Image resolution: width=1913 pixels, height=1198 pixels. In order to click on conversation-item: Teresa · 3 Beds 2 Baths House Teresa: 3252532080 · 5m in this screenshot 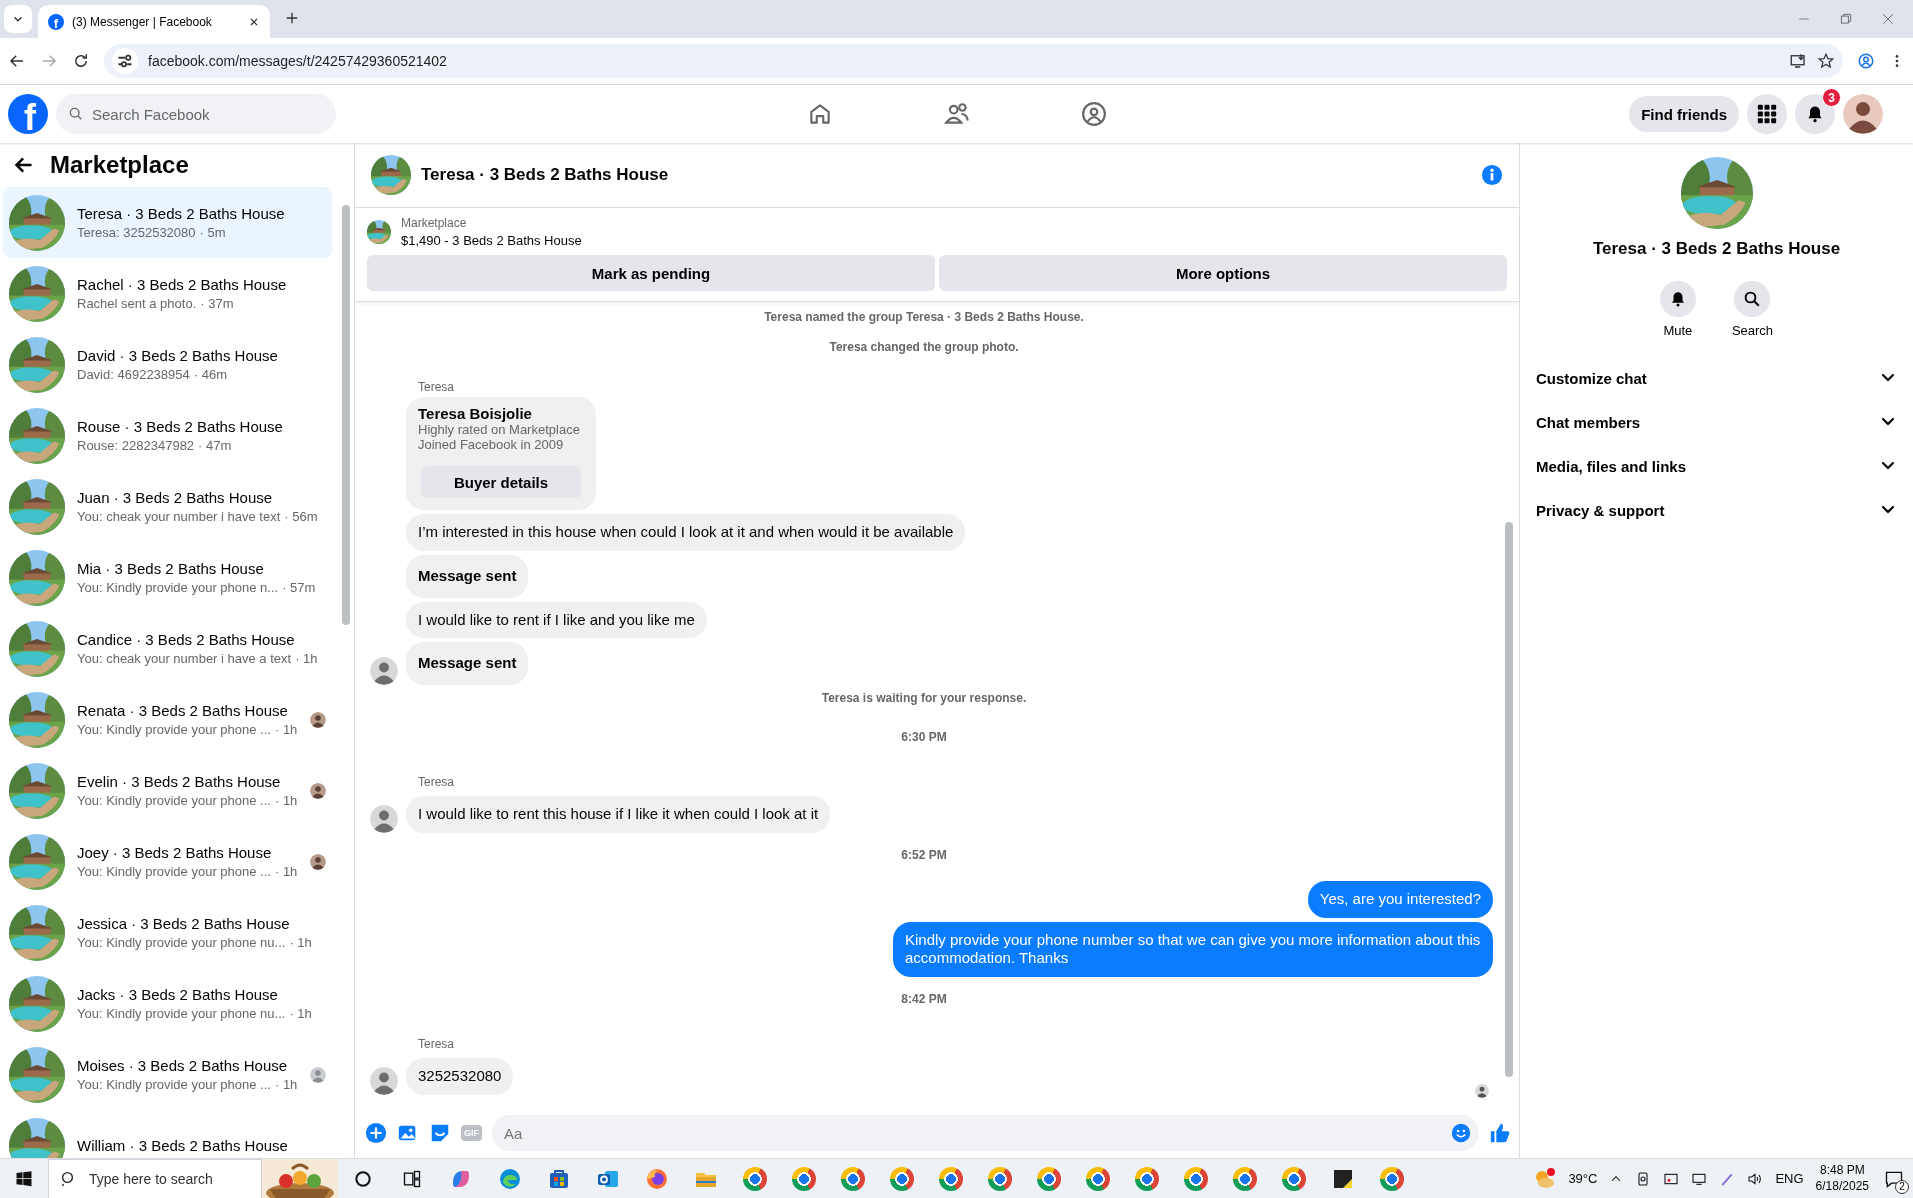, I will do `click(167, 222)`.